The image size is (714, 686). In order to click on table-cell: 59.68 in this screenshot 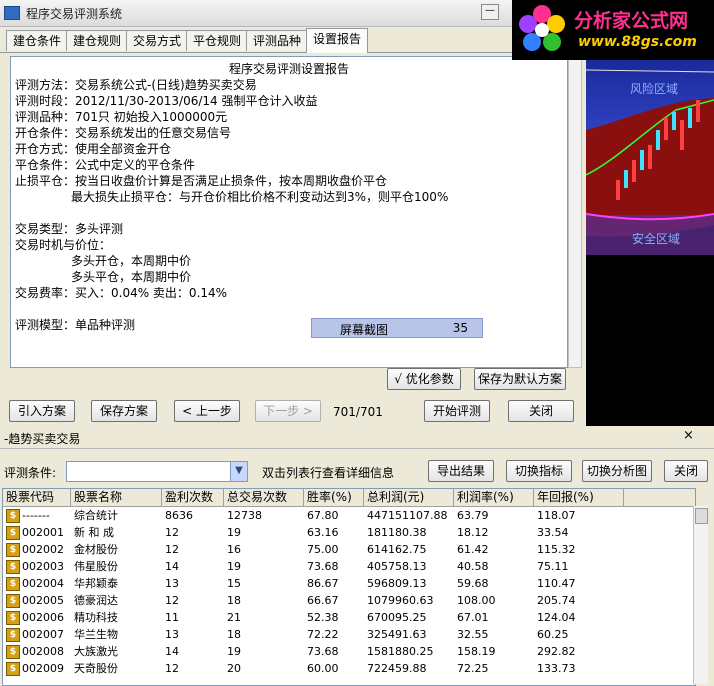, I will do `click(473, 583)`.